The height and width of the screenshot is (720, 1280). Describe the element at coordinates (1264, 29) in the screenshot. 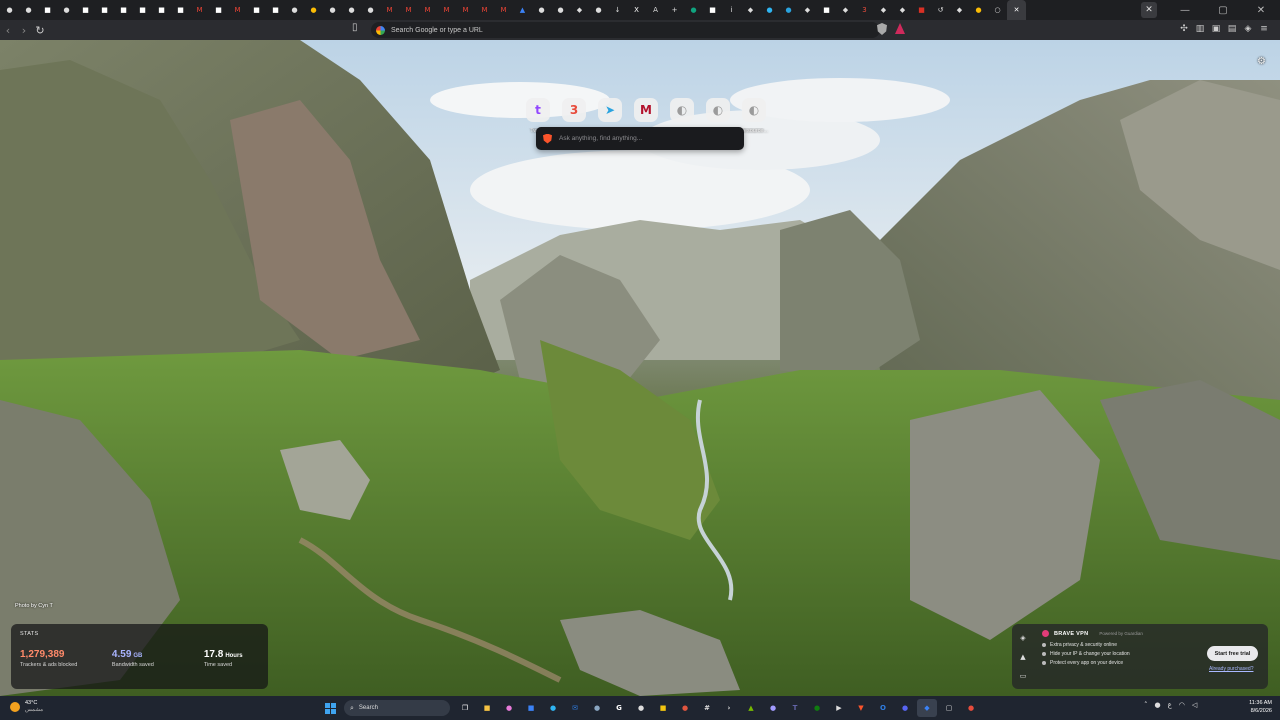

I see `menu-icon: ≡` at that location.